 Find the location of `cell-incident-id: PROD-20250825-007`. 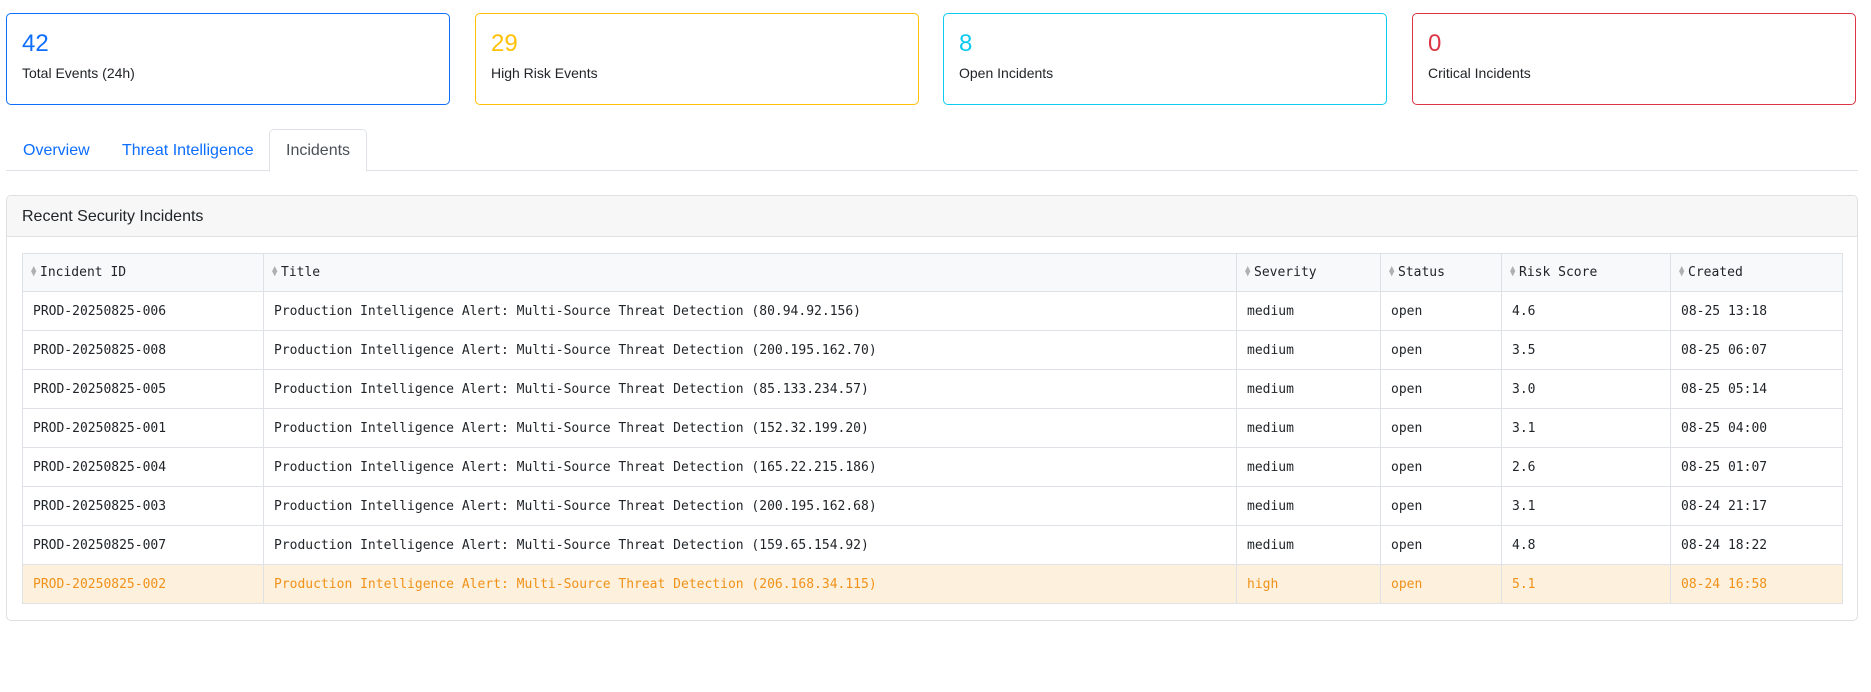

cell-incident-id: PROD-20250825-007 is located at coordinates (143, 545).